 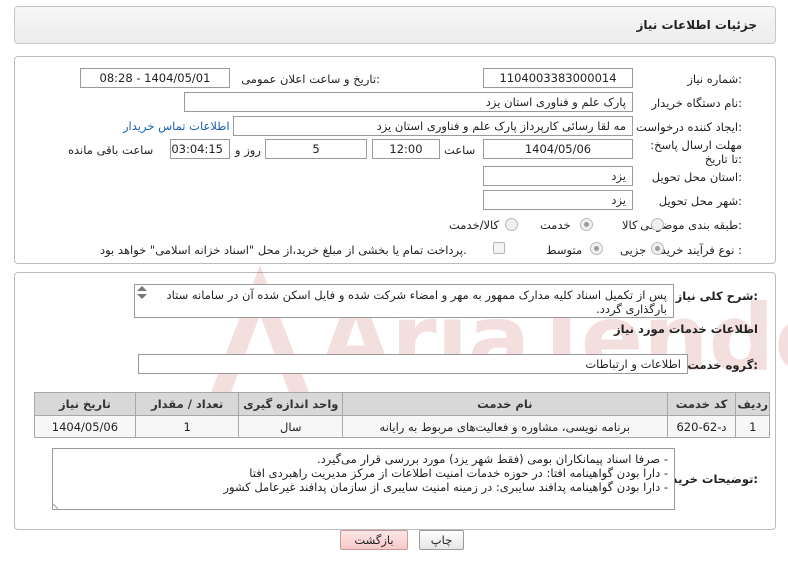 I want to click on category-radio-goods, so click(x=657, y=224).